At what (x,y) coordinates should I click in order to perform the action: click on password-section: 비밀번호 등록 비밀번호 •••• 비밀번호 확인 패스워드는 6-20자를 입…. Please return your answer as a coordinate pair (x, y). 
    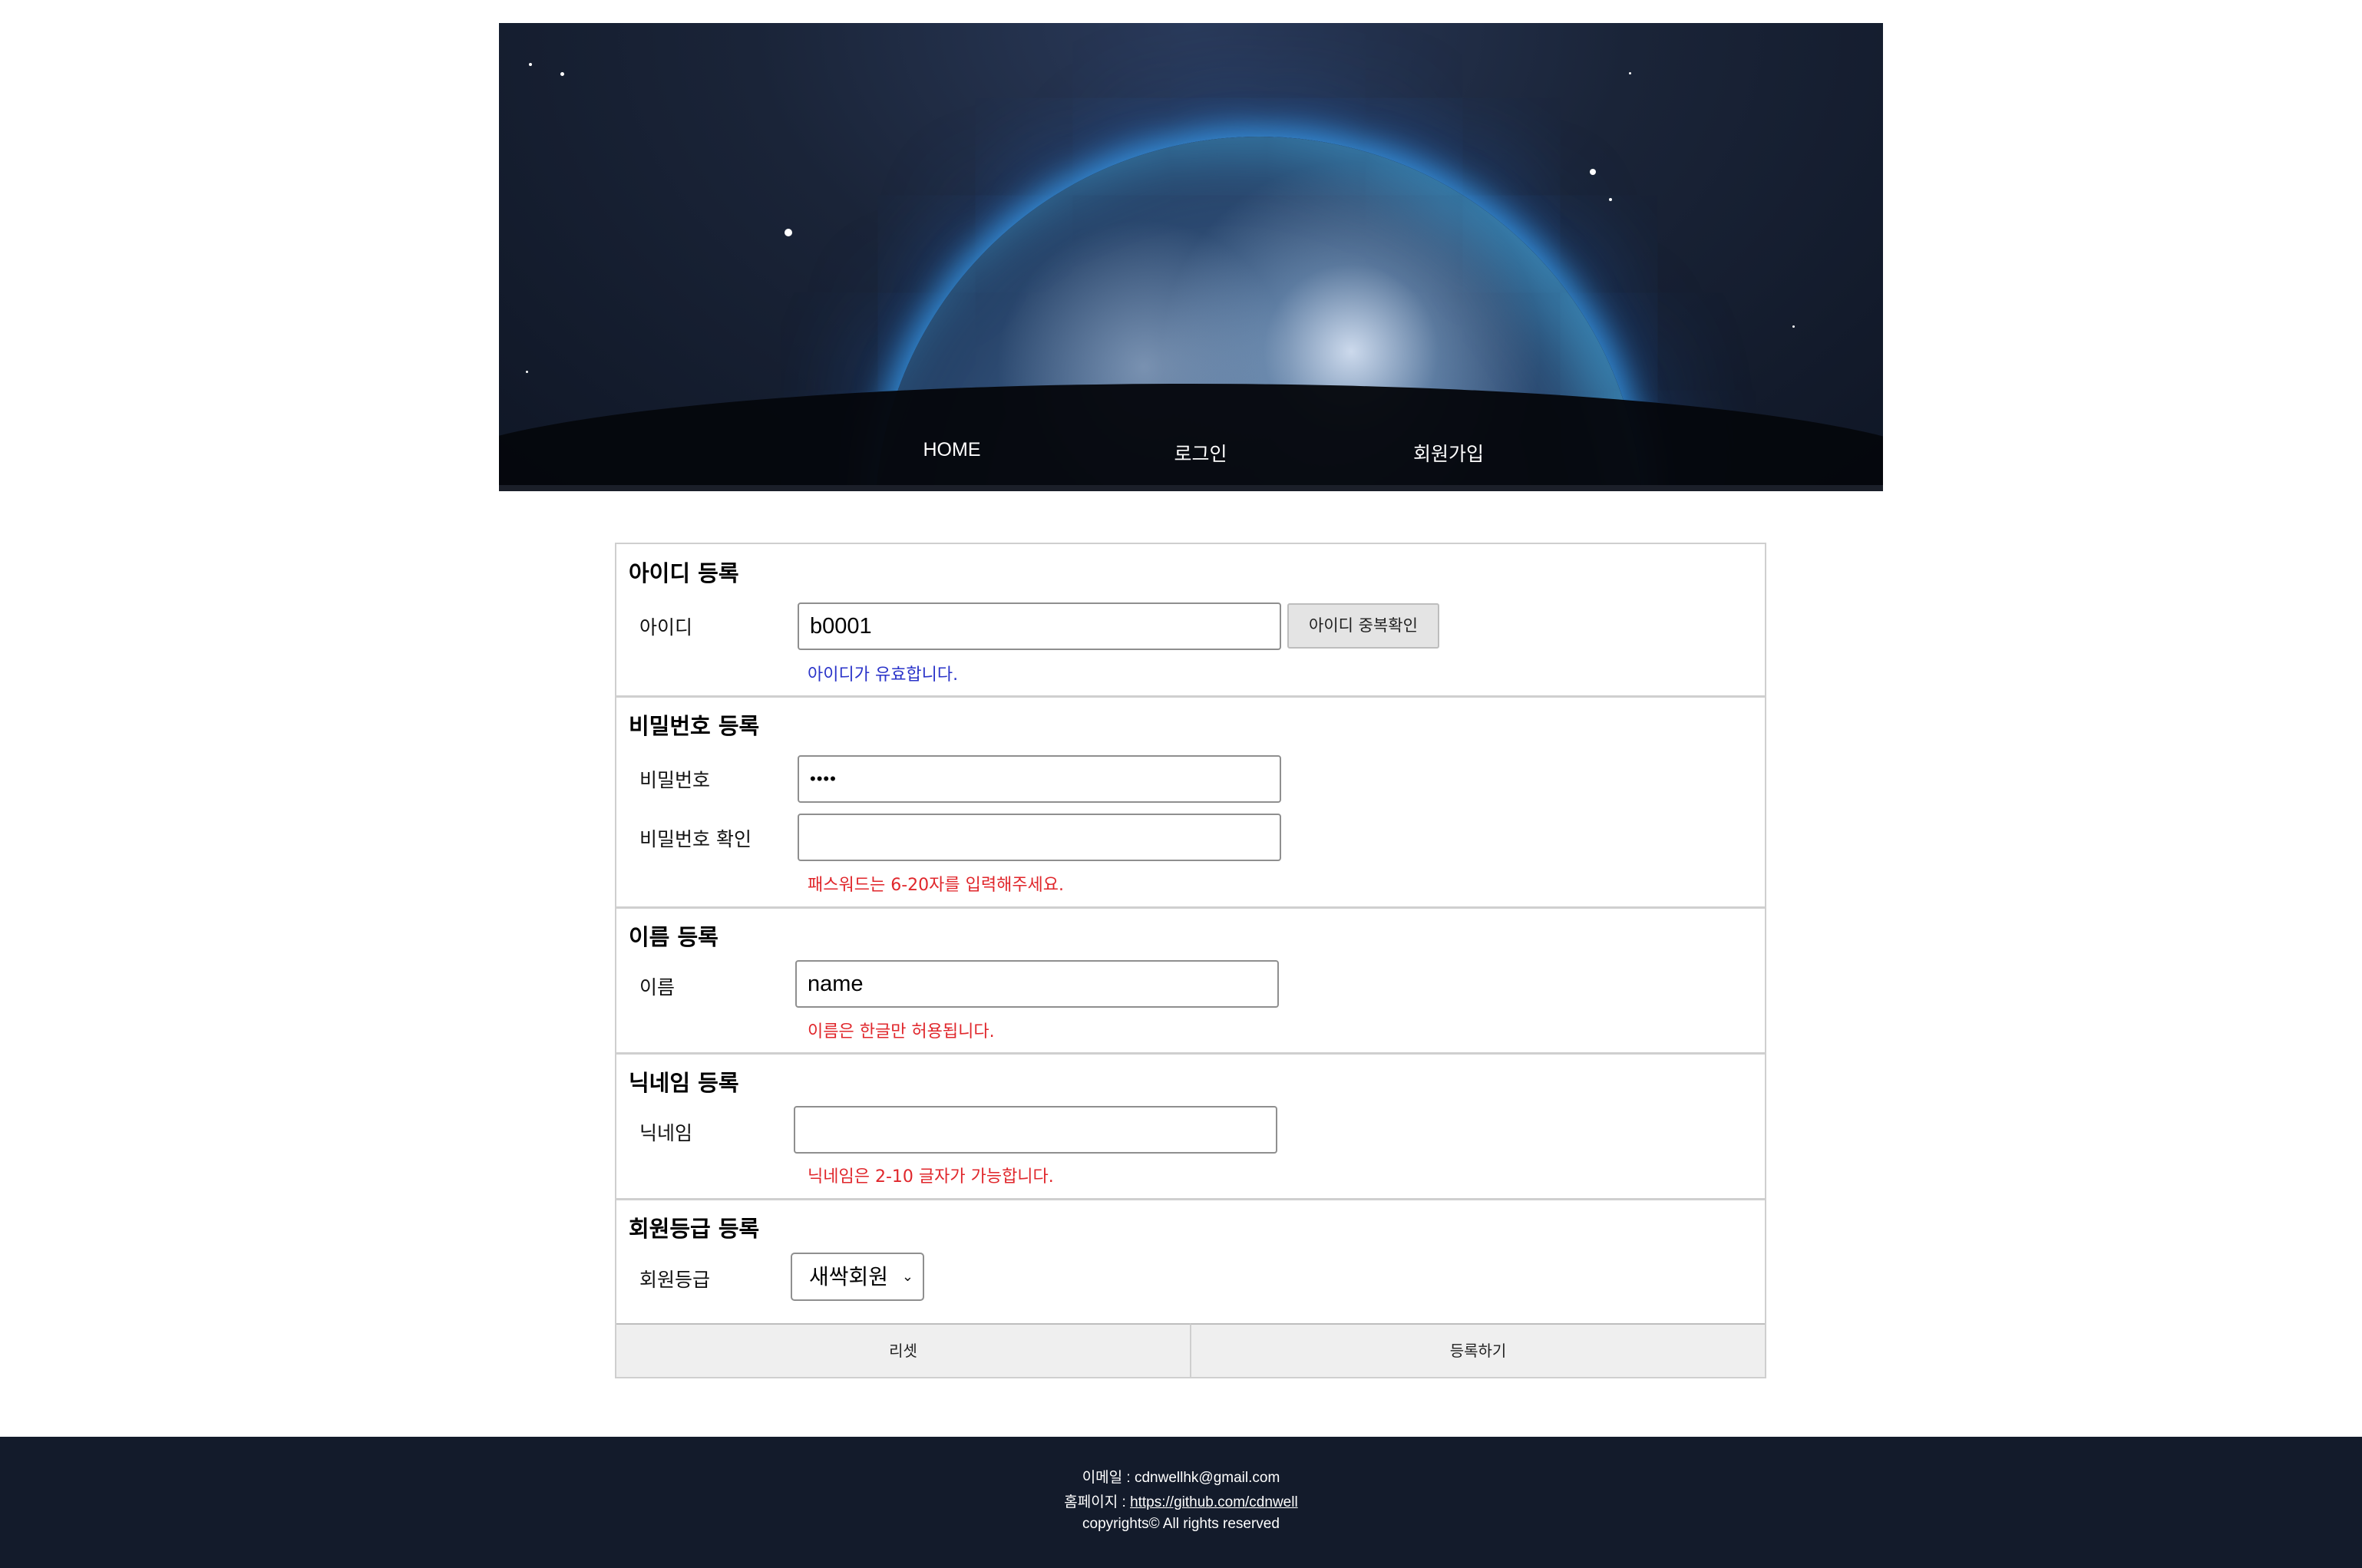
    Looking at the image, I should click on (1190, 803).